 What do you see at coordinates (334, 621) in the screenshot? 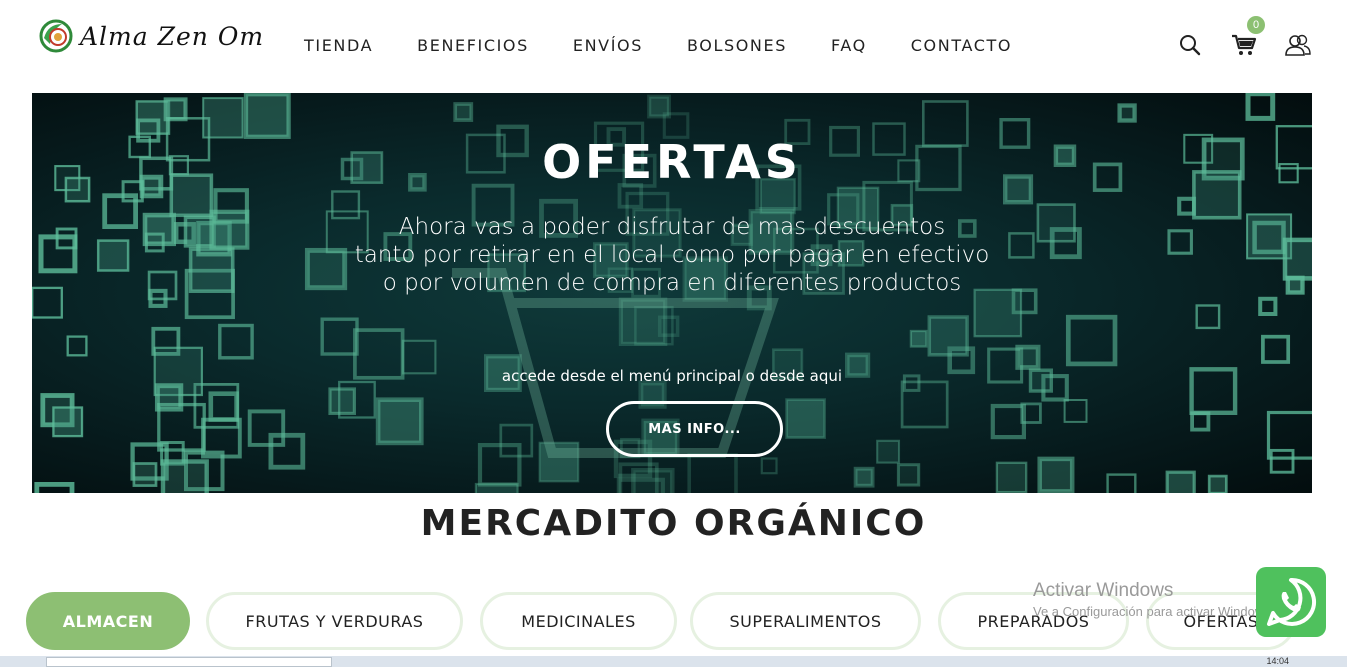
I see `category-tab: FRUTAS Y VERDURAS` at bounding box center [334, 621].